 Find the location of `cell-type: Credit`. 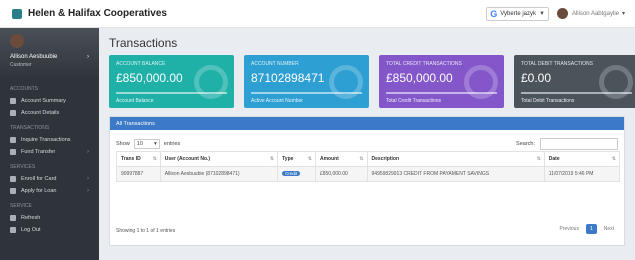

cell-type: Credit is located at coordinates (296, 174).